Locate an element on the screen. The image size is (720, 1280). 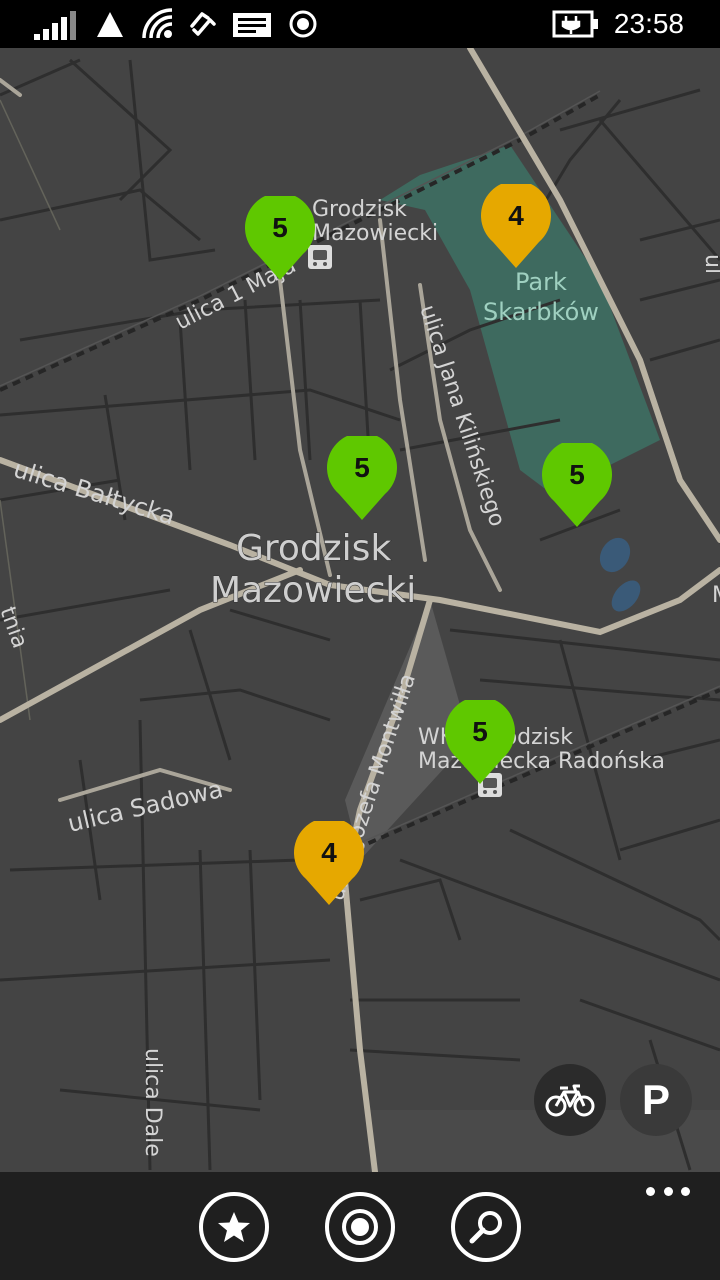
parking-layer-button: P is located at coordinates (656, 1100).